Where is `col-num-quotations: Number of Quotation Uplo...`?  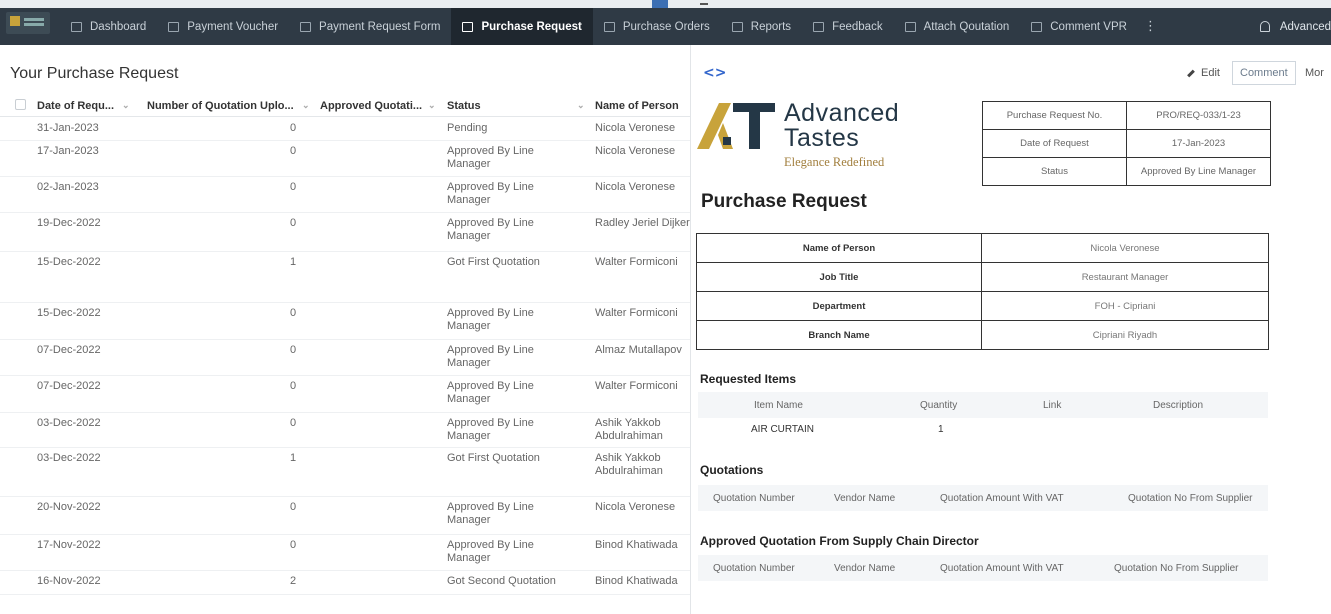
col-num-quotations: Number of Quotation Uplo... is located at coordinates (220, 106).